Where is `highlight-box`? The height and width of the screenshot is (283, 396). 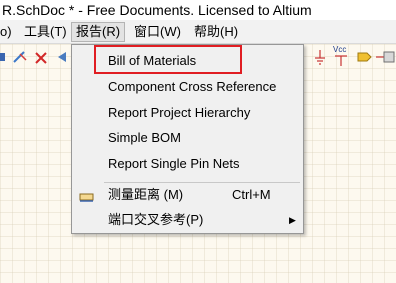
highlight-box is located at coordinates (168, 59).